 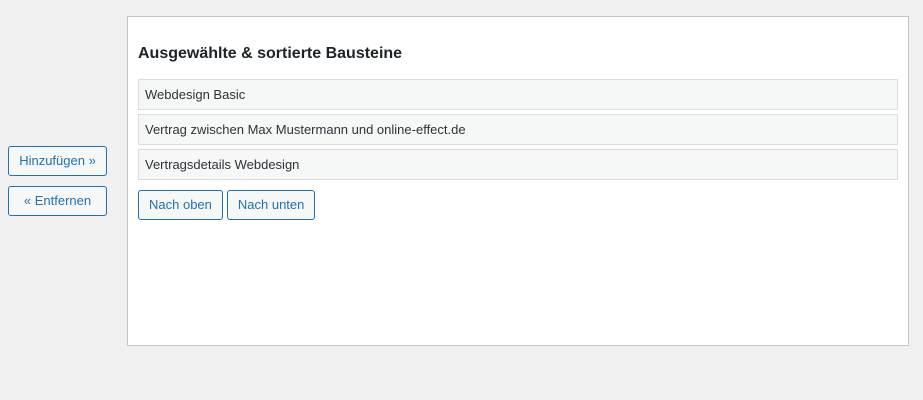 What do you see at coordinates (271, 205) in the screenshot?
I see `move-down-button: Nach unten` at bounding box center [271, 205].